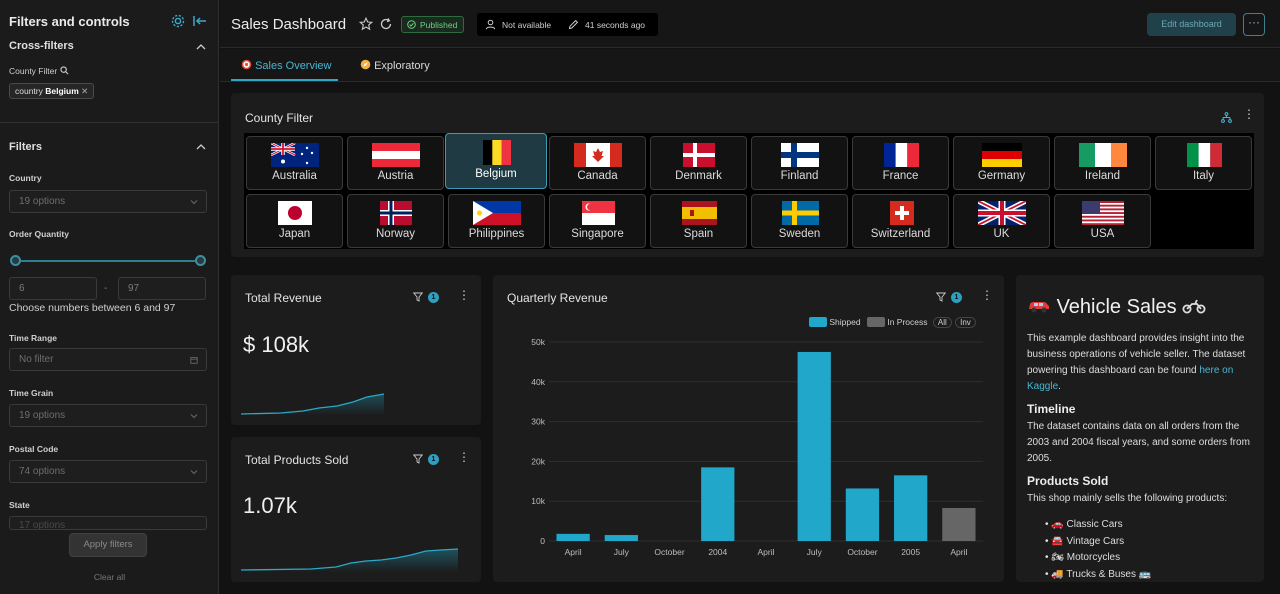  What do you see at coordinates (717, 552) in the screenshot?
I see `x-tick-label: 2004` at bounding box center [717, 552].